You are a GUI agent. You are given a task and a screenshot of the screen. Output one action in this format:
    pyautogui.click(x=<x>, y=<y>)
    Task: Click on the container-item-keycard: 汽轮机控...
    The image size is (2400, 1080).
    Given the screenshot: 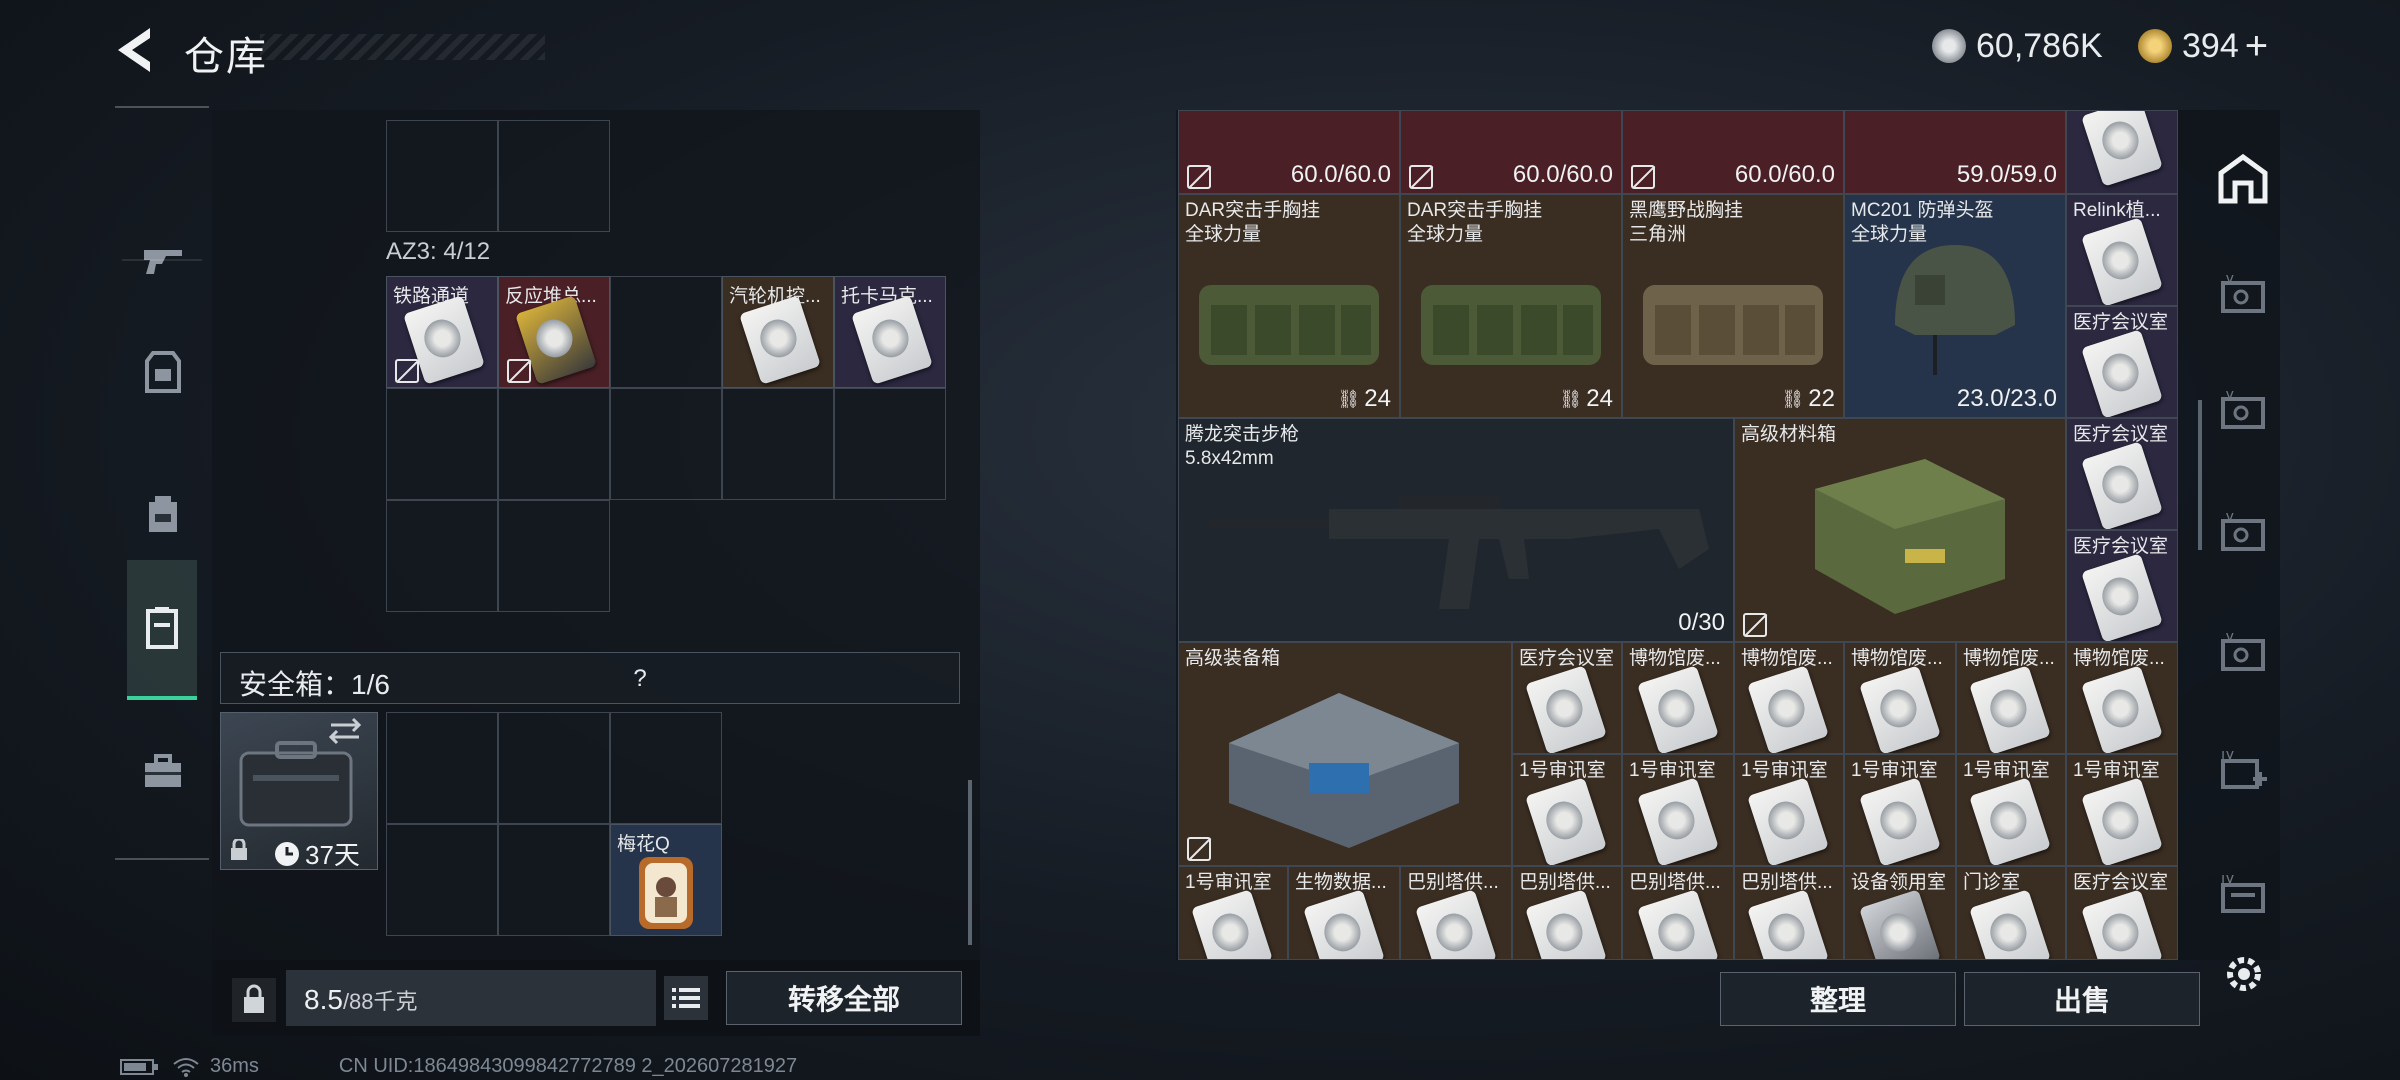 What is the action you would take?
    pyautogui.click(x=778, y=332)
    